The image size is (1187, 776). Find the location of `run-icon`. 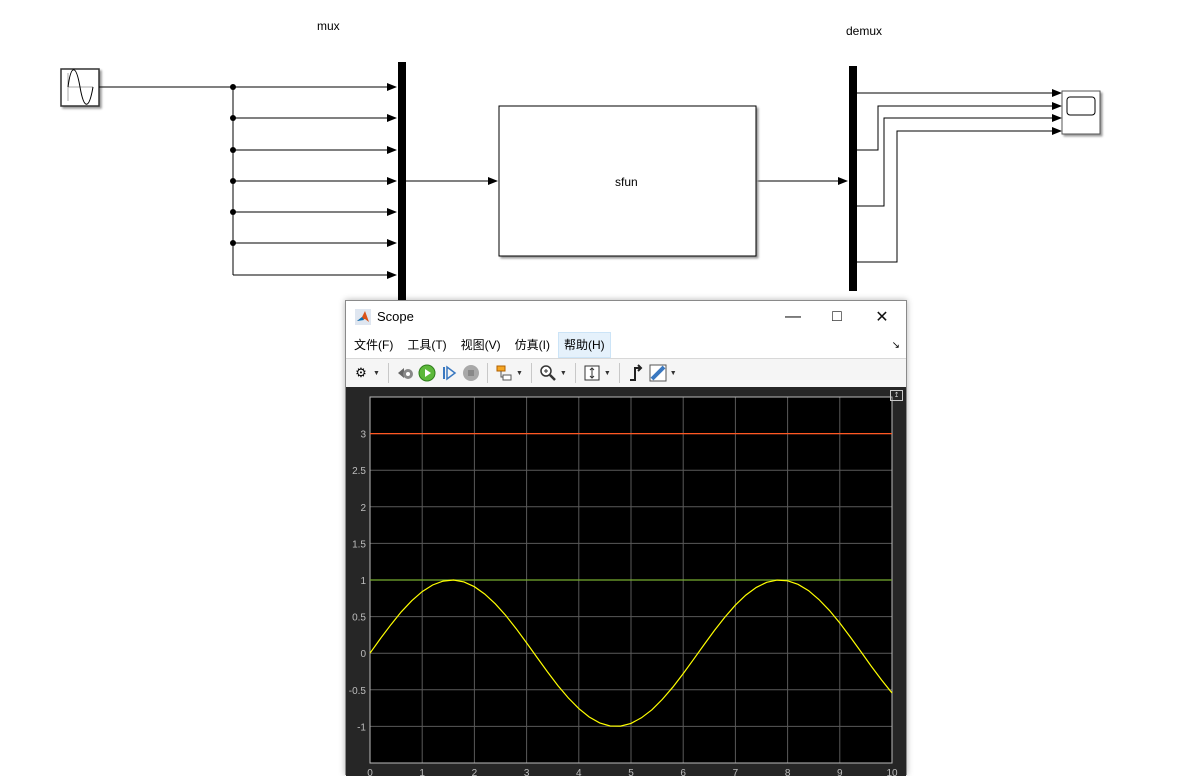

run-icon is located at coordinates (427, 373).